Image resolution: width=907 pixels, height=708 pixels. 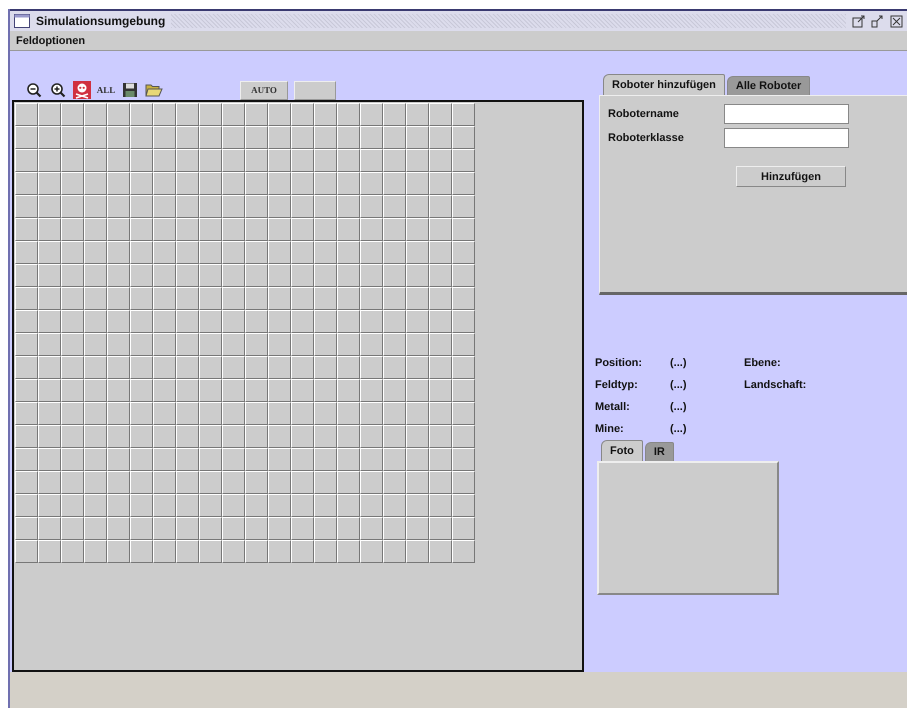 What do you see at coordinates (51, 40) in the screenshot?
I see `menu-item: Feldoptionen` at bounding box center [51, 40].